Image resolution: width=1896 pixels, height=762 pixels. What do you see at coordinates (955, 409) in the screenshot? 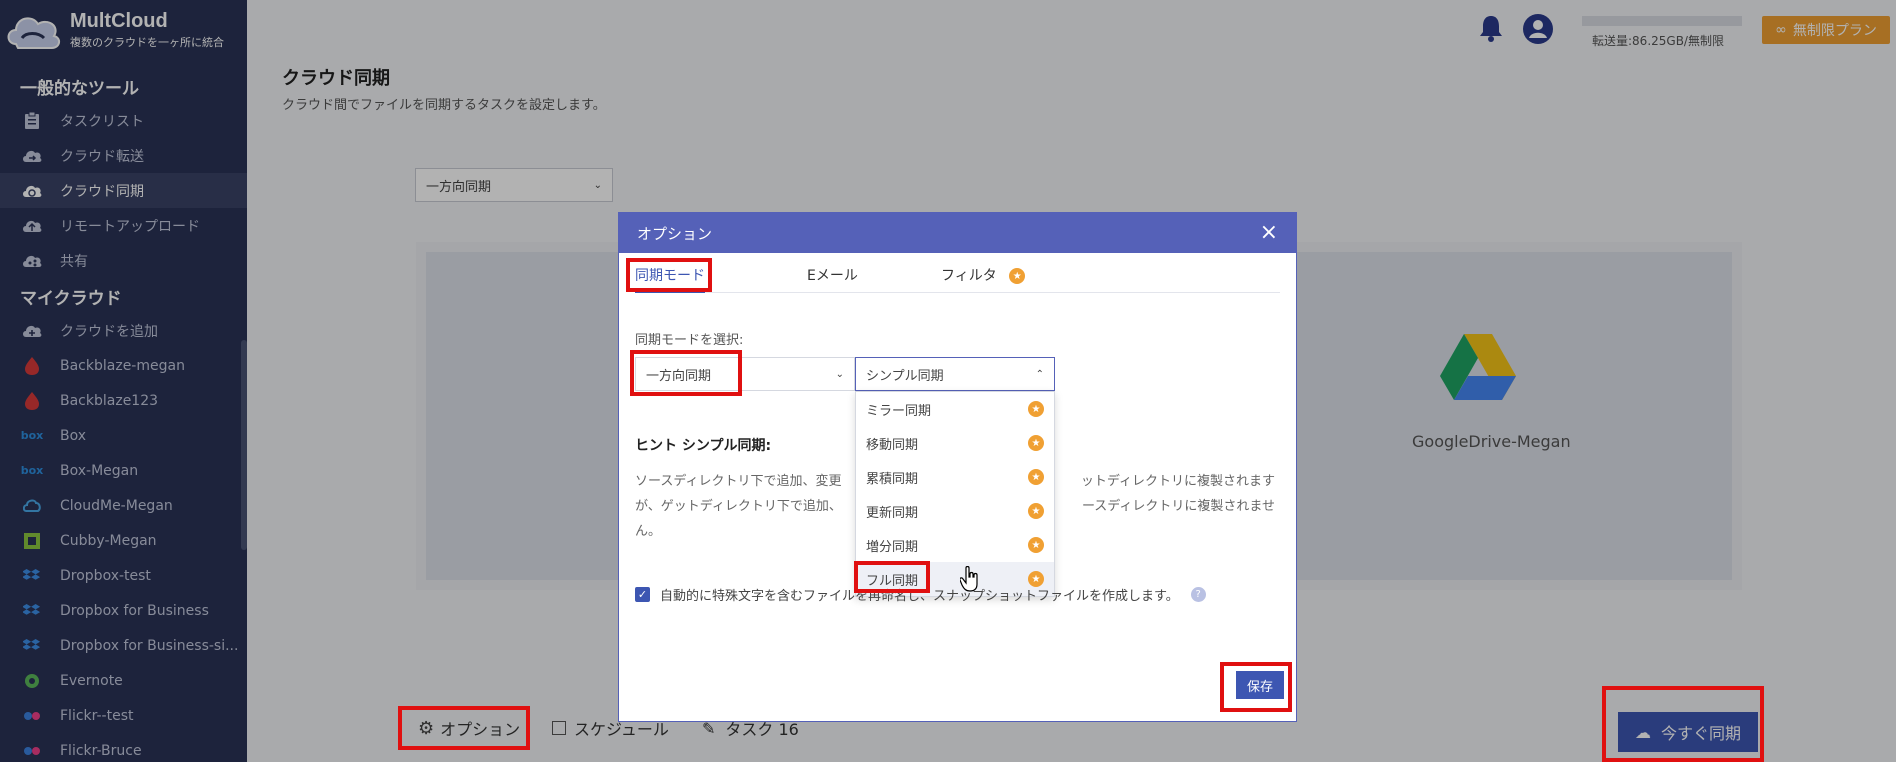
I see `dropdown-option-mirror: ミラー同期 ★` at bounding box center [955, 409].